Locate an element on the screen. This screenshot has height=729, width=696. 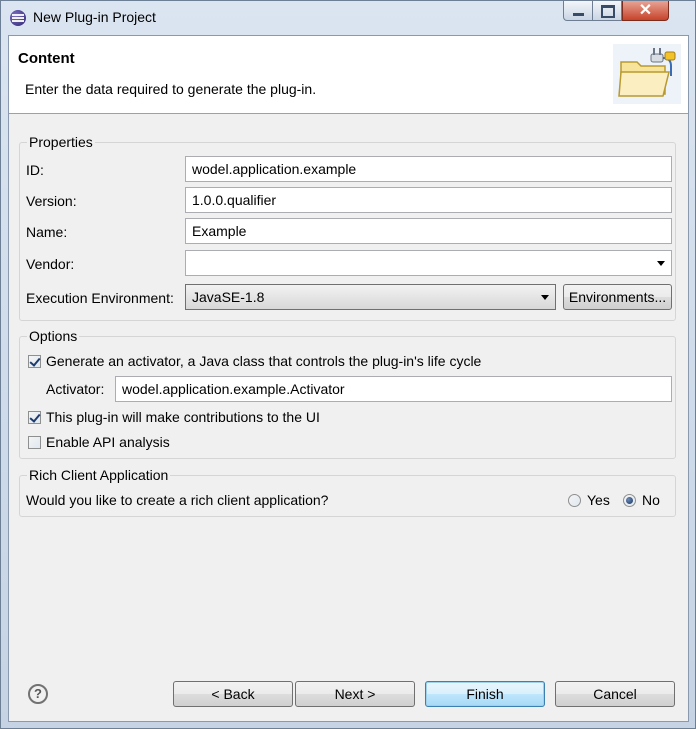
execution-environment-label: Execution Environment: is located at coordinates (100, 298).